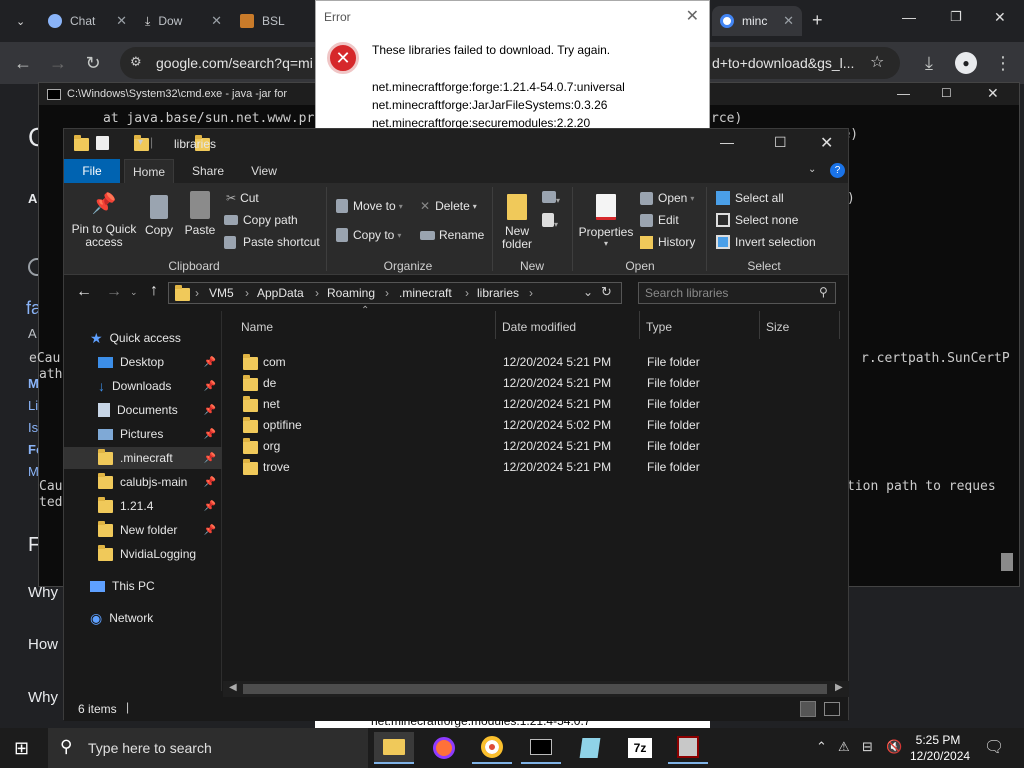  What do you see at coordinates (272, 21) in the screenshot?
I see `browser-tab-bsl: BSL` at bounding box center [272, 21].